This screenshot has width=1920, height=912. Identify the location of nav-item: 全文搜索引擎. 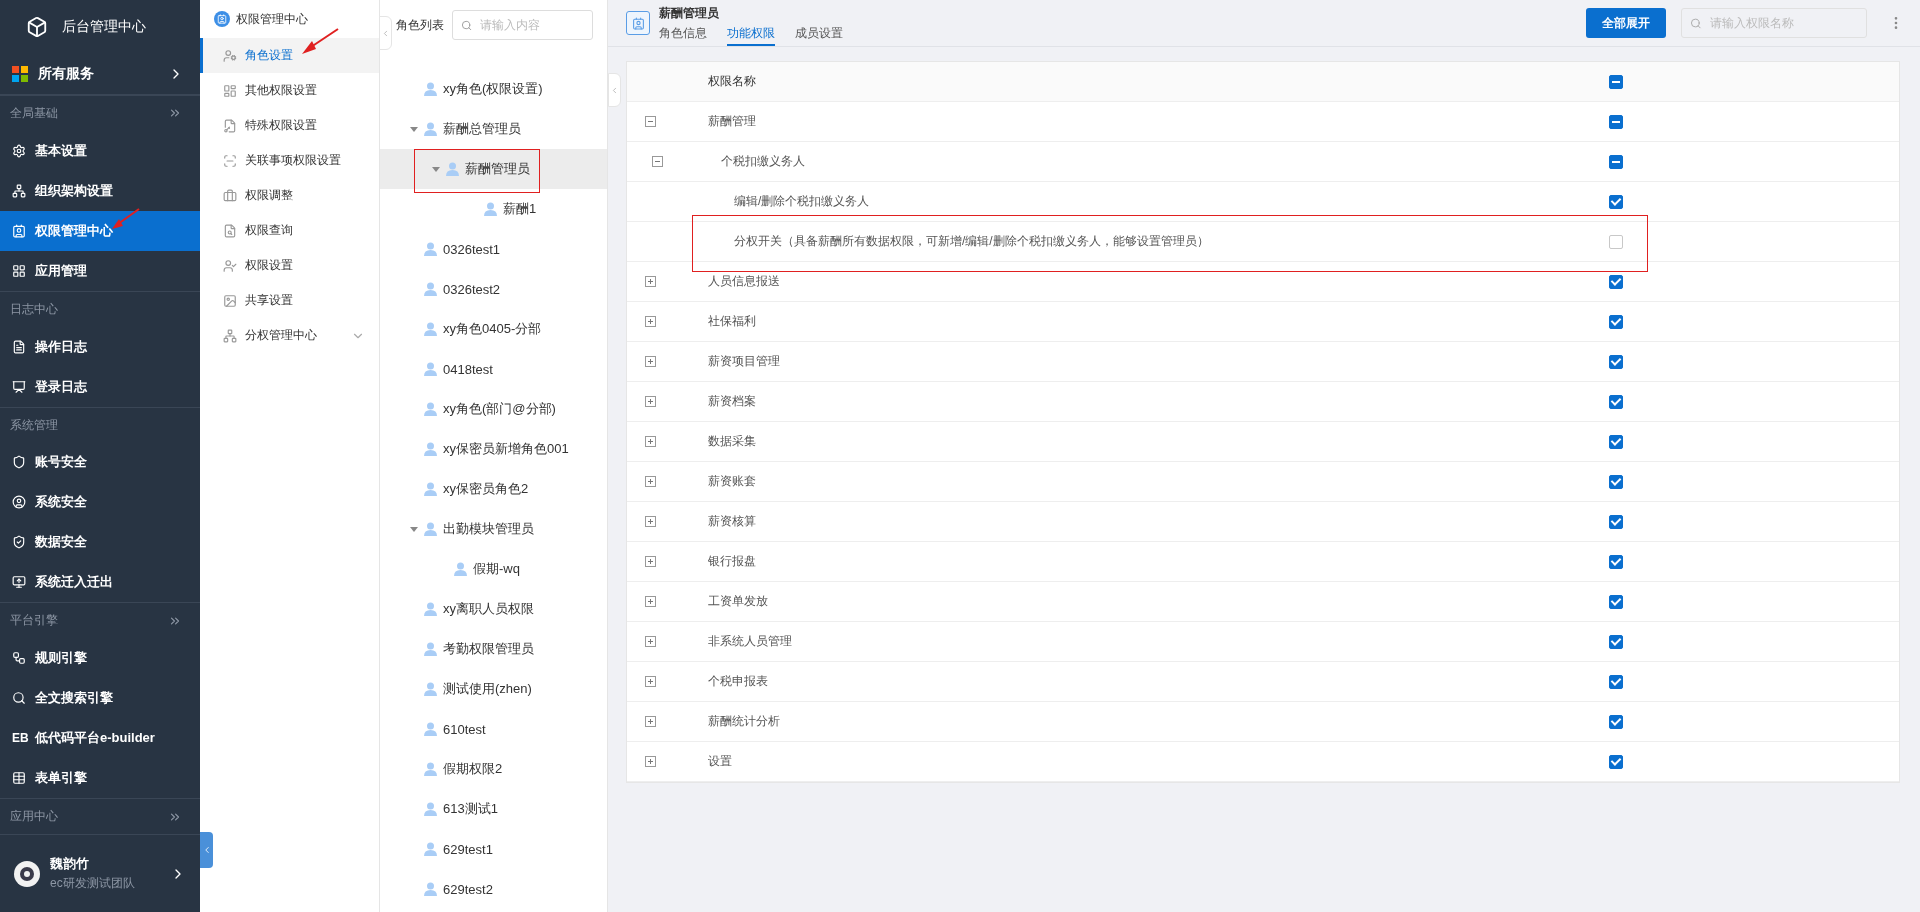
(100, 698).